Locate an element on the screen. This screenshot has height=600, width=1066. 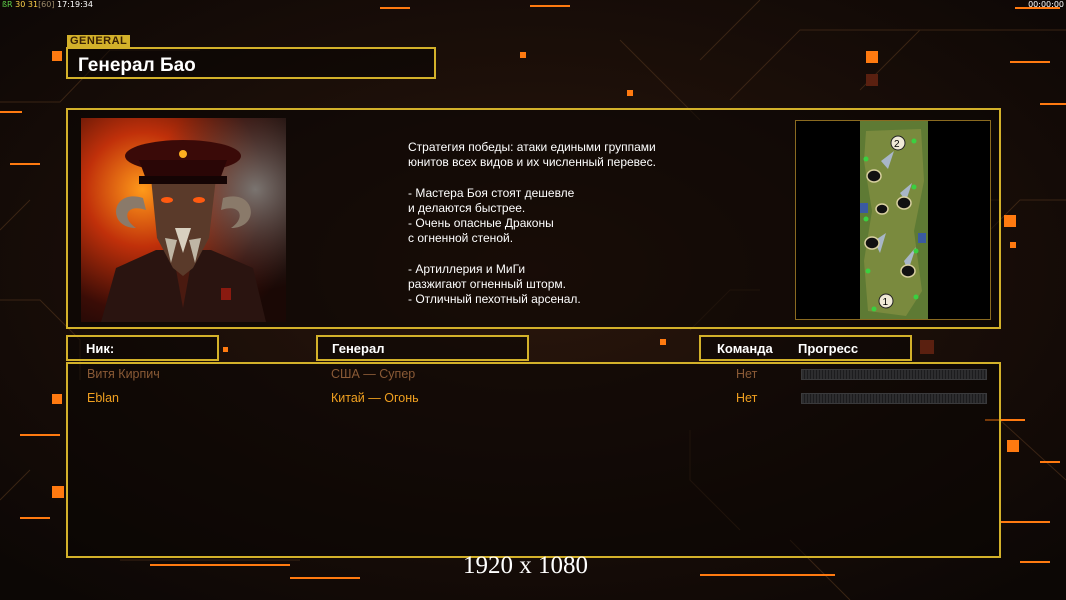
player-nick: Витя Кирпич is located at coordinates (123, 374).